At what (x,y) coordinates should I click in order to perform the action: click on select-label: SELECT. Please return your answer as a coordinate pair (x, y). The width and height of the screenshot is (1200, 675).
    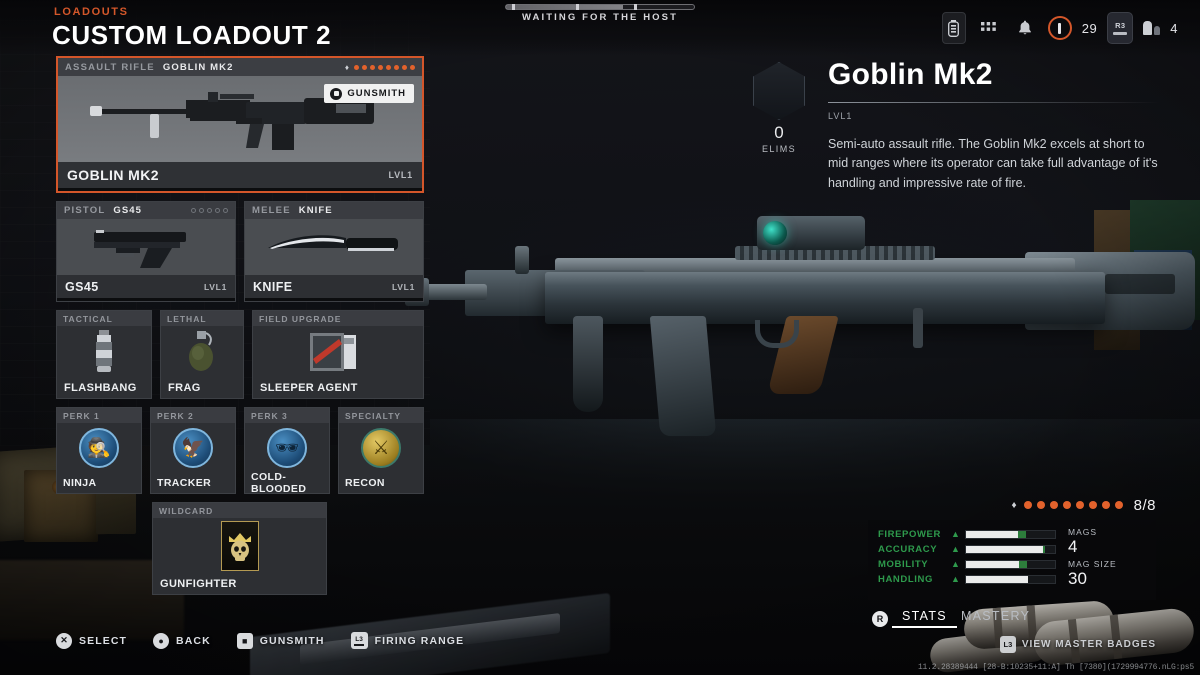
    Looking at the image, I should click on (103, 640).